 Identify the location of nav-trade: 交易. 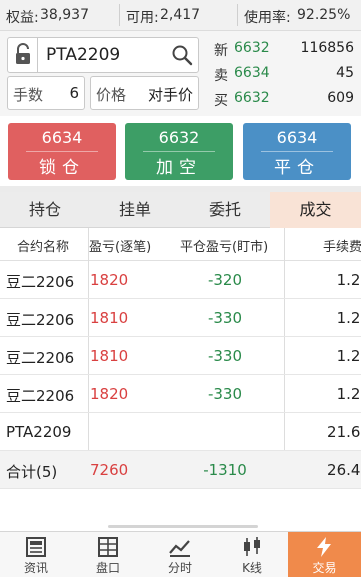
(324, 554).